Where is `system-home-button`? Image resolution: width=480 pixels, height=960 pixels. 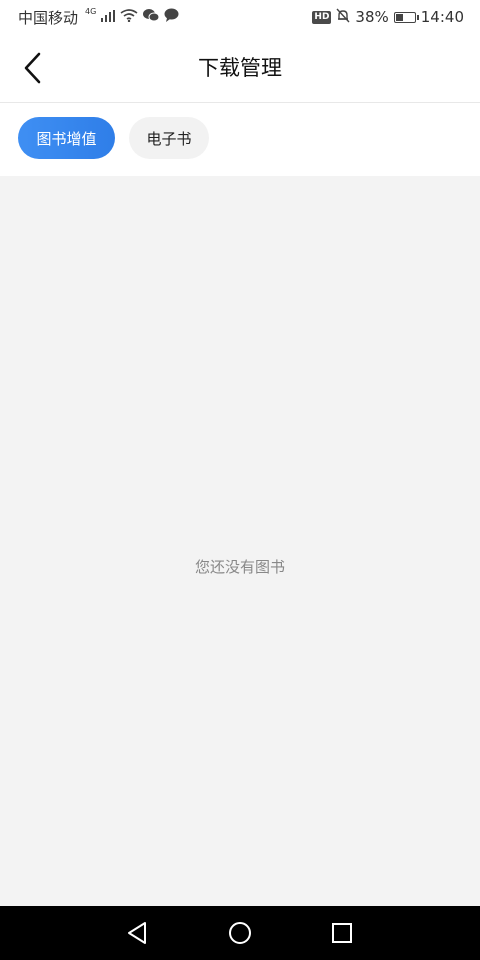
system-home-button is located at coordinates (240, 933).